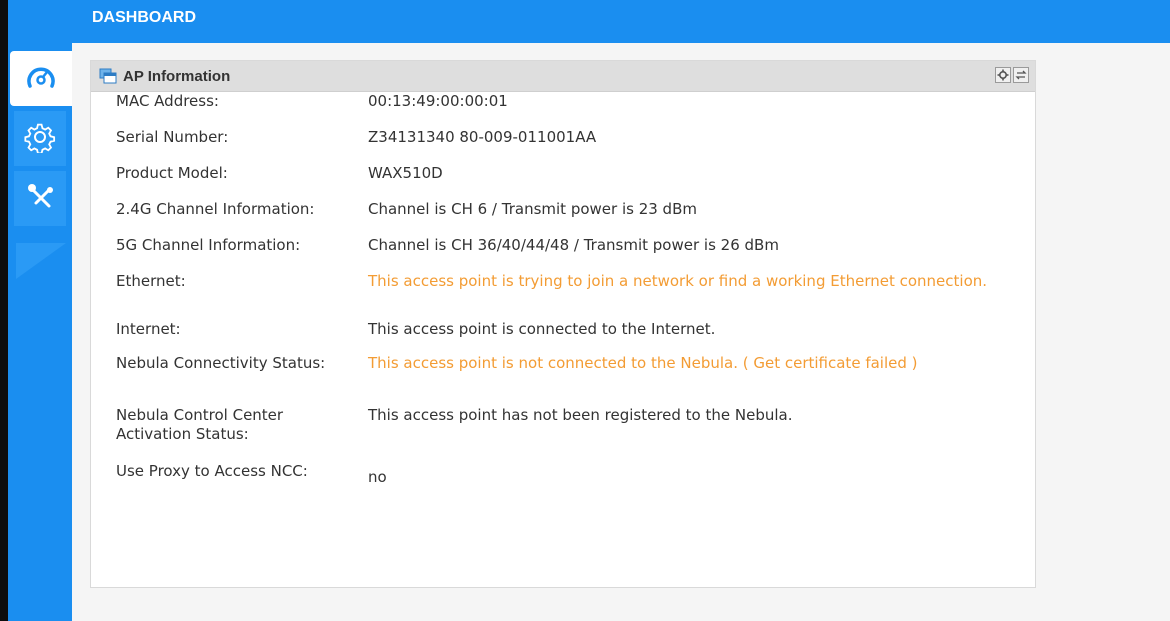  What do you see at coordinates (144, 17) in the screenshot?
I see `page-title: DASHBOARD` at bounding box center [144, 17].